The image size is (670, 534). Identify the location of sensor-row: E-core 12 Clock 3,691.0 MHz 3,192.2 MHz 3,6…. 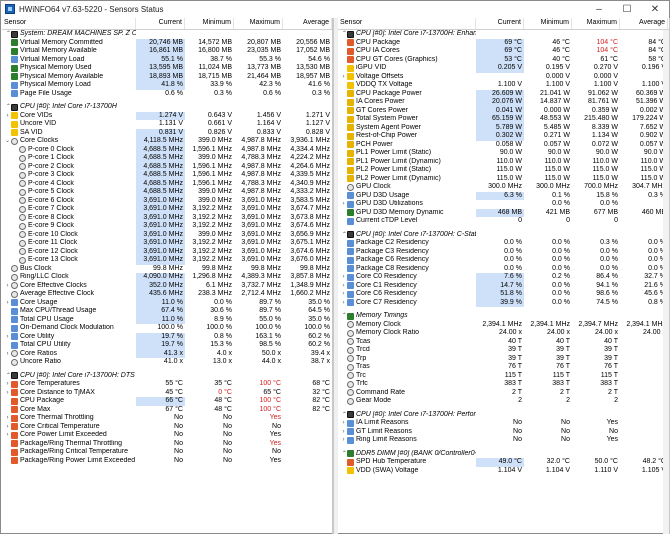
(167, 251).